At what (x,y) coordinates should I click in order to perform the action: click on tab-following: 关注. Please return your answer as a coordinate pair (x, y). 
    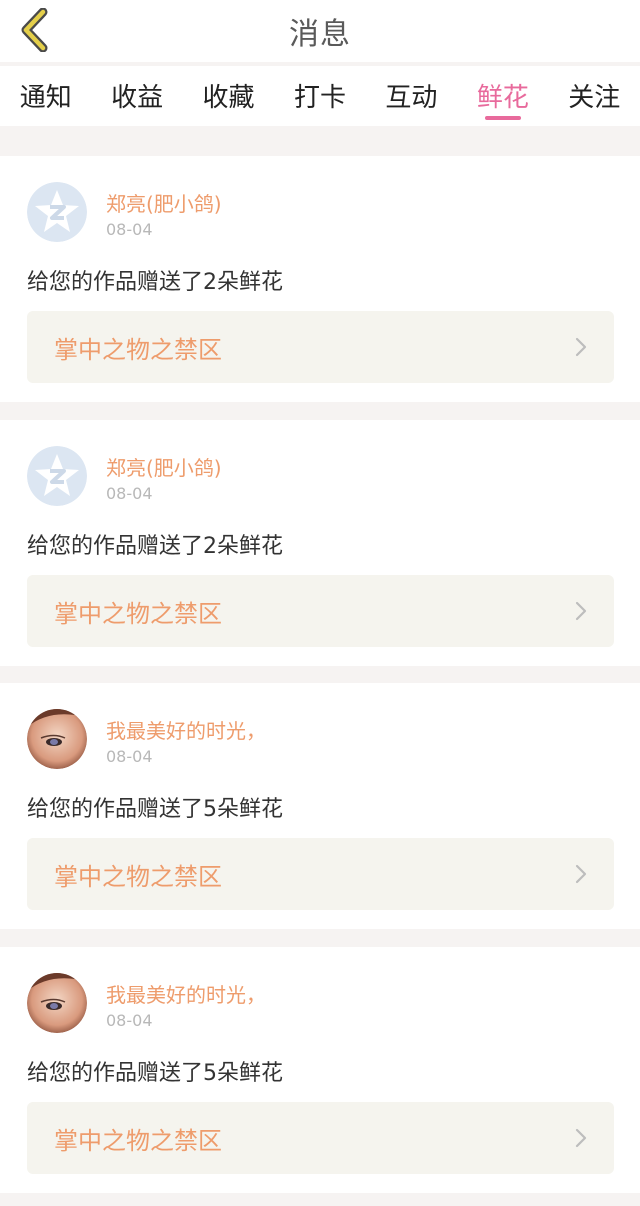
    Looking at the image, I should click on (594, 96).